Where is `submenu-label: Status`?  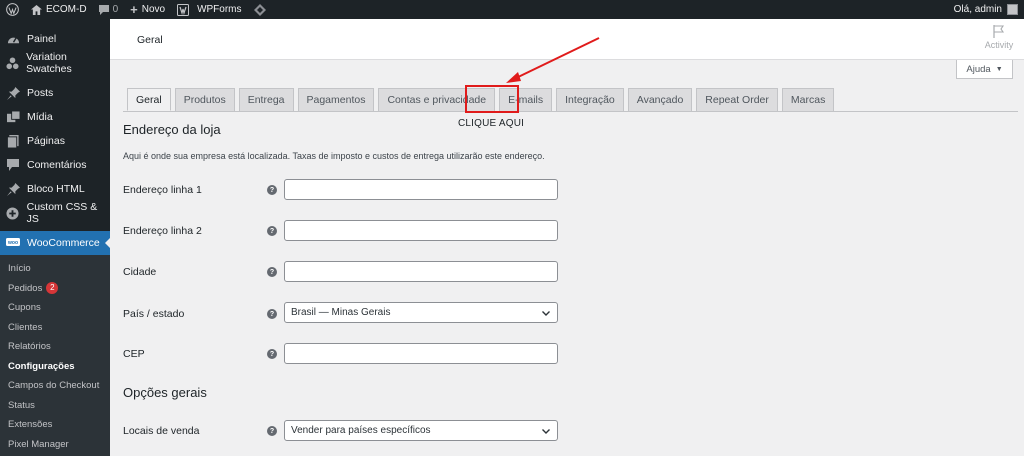
submenu-label: Status is located at coordinates (21, 405).